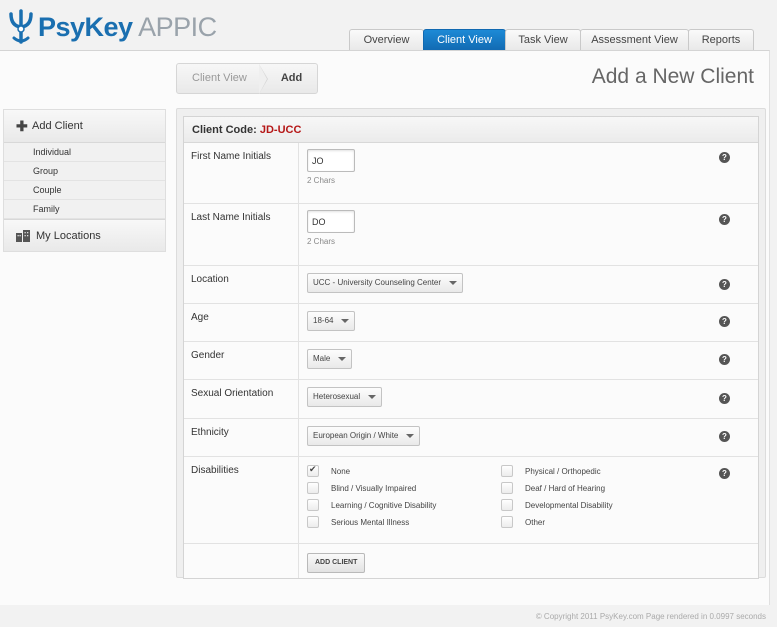 The height and width of the screenshot is (627, 777). Describe the element at coordinates (464, 40) in the screenshot. I see `tab-client-view: Client View` at that location.